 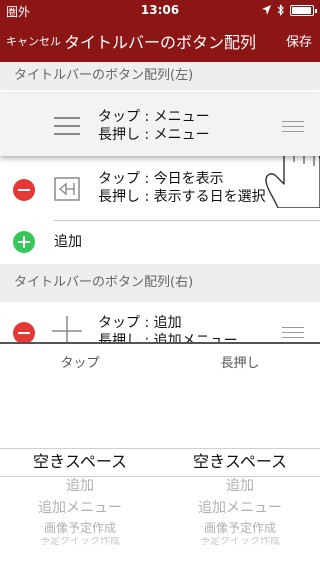 I want to click on battery-icon, so click(x=303, y=10).